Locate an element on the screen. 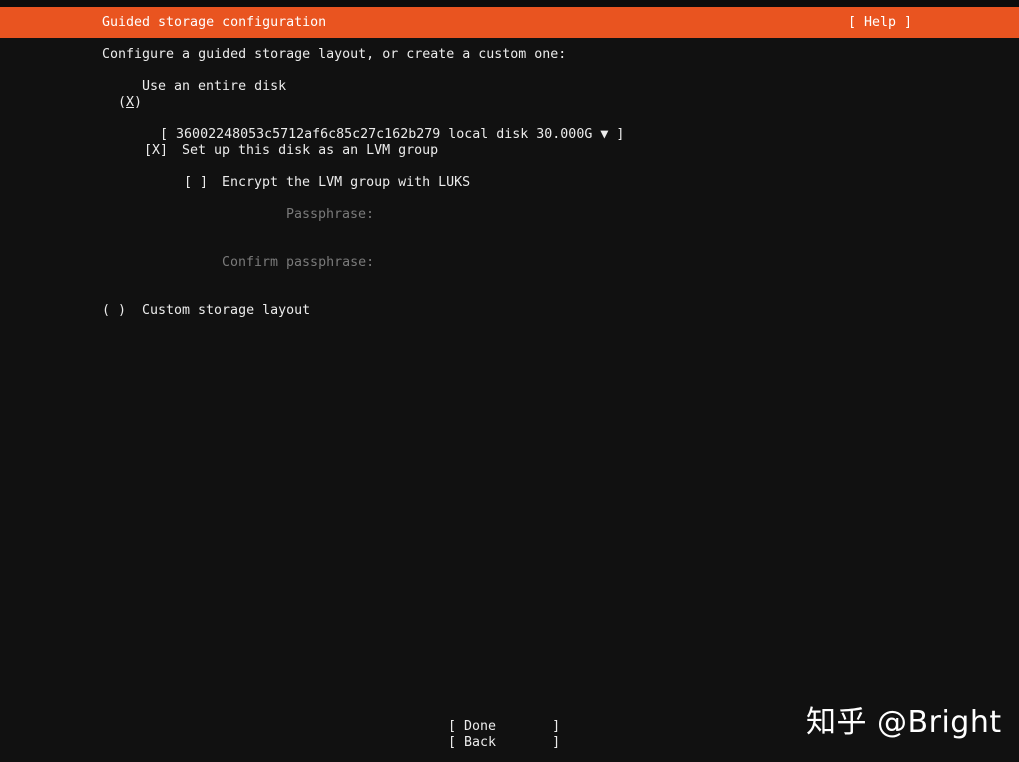 Image resolution: width=1019 pixels, height=762 pixels. page-title: Guided storage configuration is located at coordinates (214, 22).